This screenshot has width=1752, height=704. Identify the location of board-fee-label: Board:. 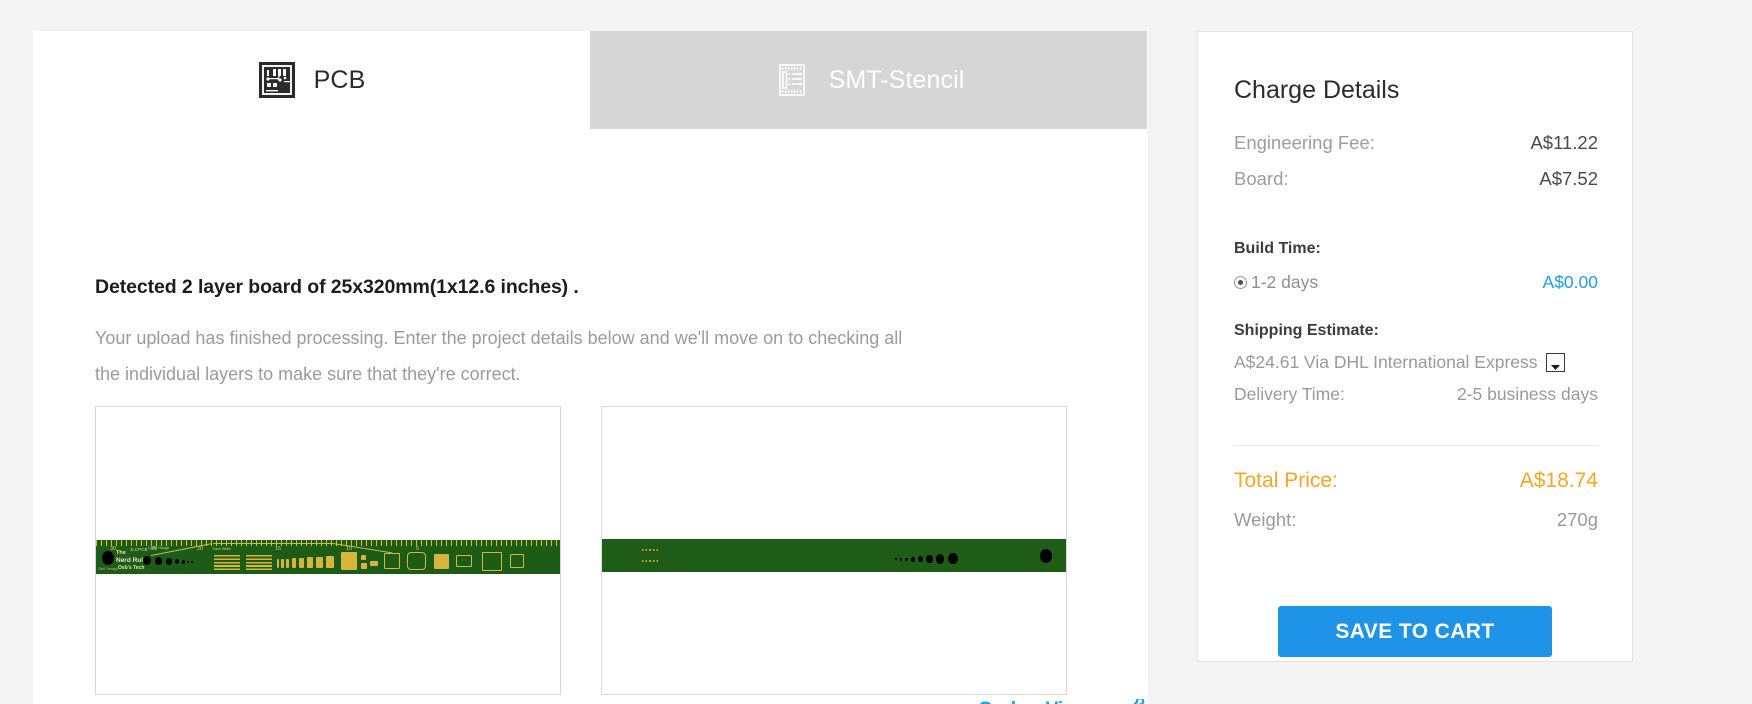
(1261, 178).